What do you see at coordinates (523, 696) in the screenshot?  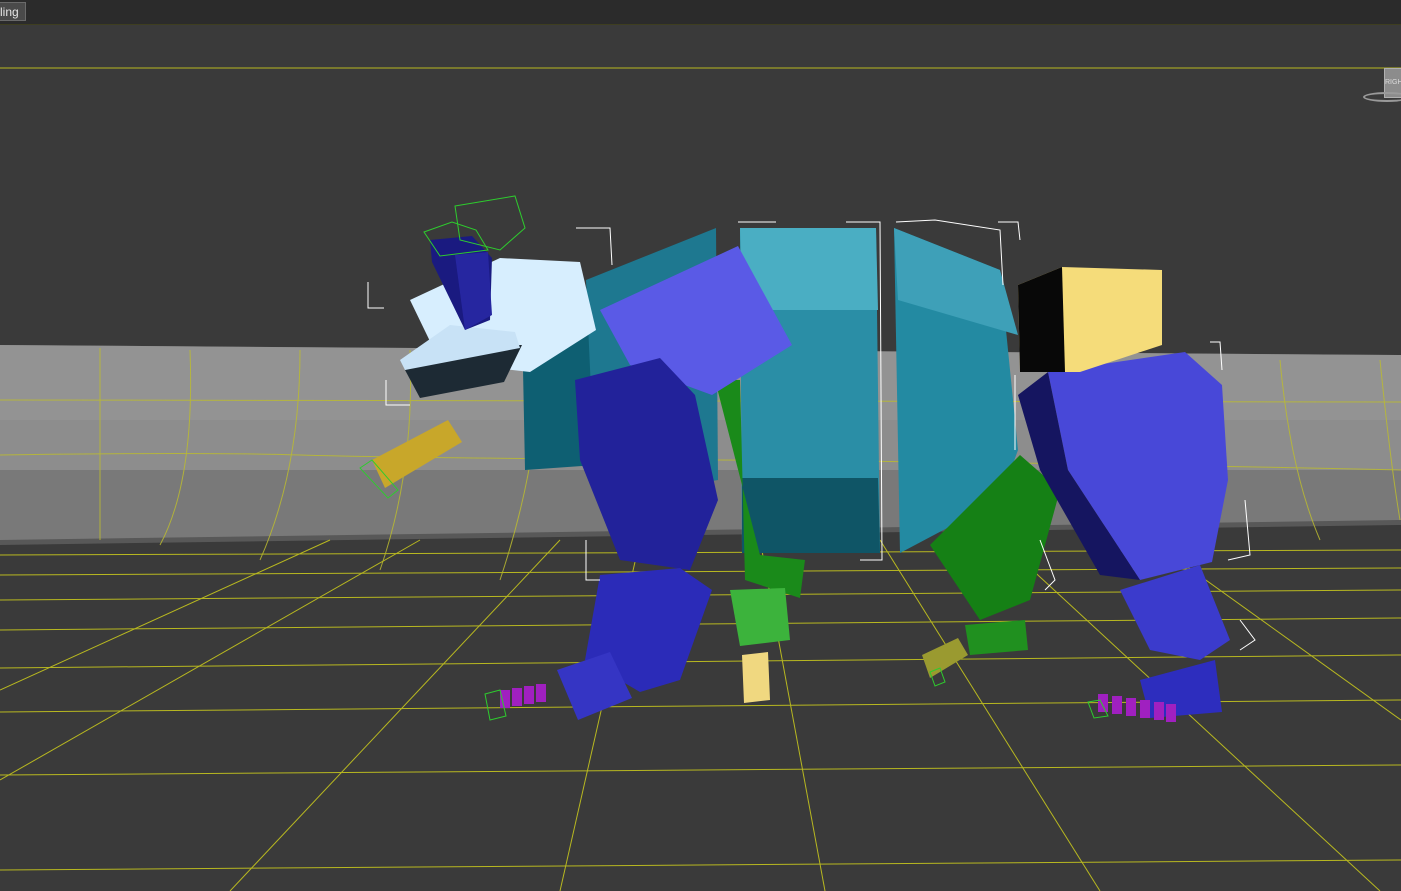 I see `front-claws` at bounding box center [523, 696].